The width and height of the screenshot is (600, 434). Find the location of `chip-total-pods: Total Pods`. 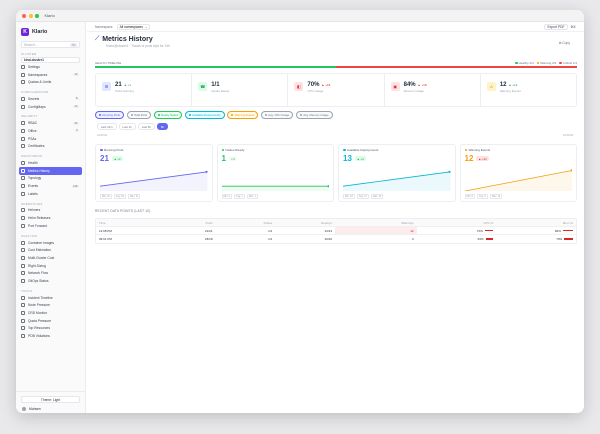

chip-total-pods: Total Pods is located at coordinates (139, 115).